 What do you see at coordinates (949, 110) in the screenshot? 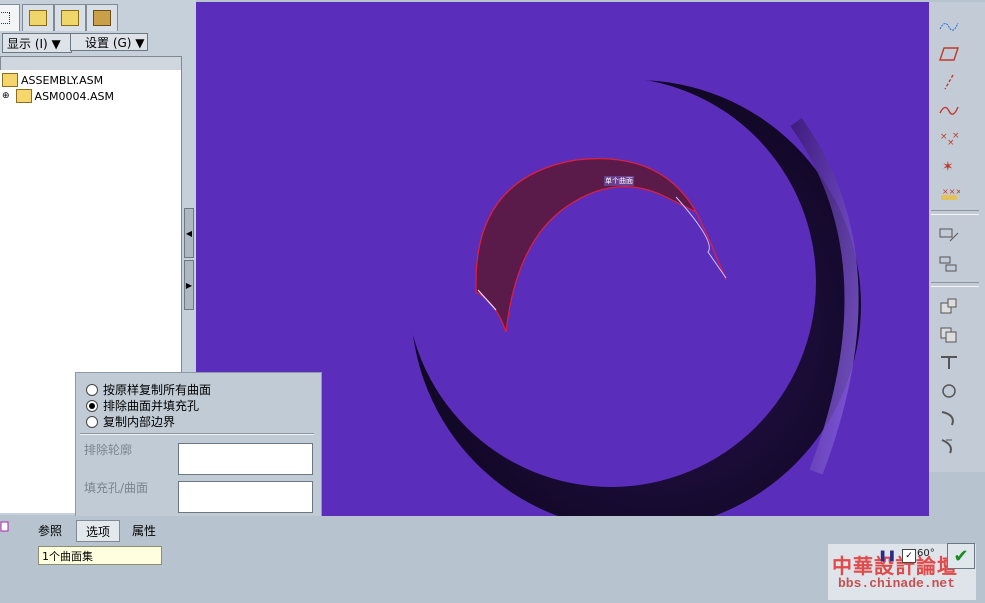
I see `sketch-curve-icon` at bounding box center [949, 110].